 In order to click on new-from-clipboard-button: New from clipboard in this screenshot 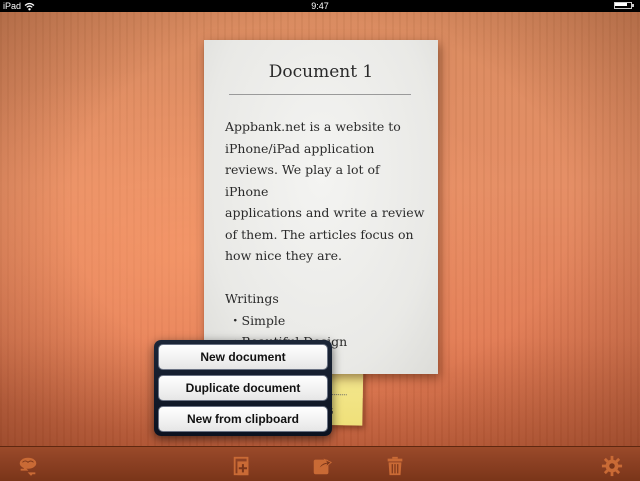, I will do `click(243, 419)`.